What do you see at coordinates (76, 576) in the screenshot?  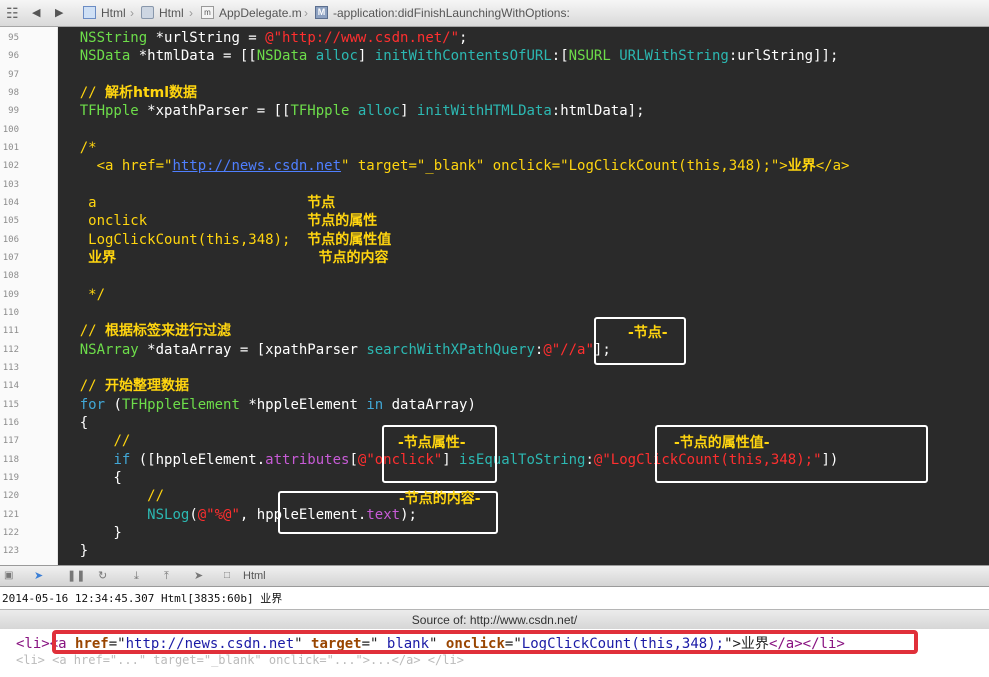 I see `pause-icon: ❚❚` at bounding box center [76, 576].